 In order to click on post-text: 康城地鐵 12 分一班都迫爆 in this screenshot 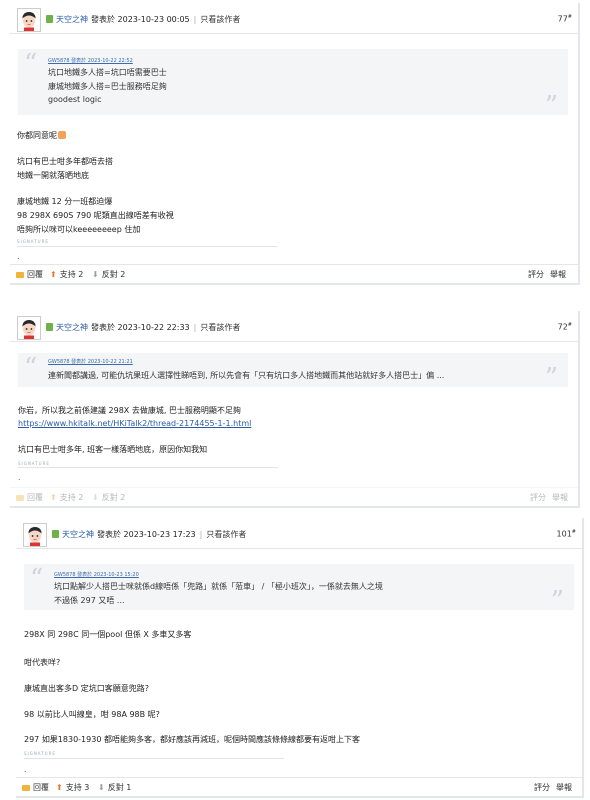, I will do `click(65, 201)`.